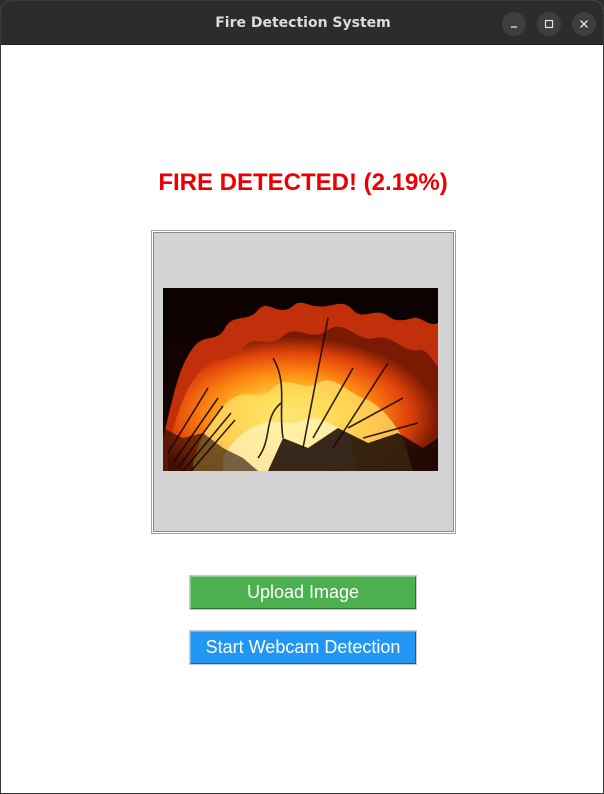 Image resolution: width=604 pixels, height=794 pixels. I want to click on close-icon, so click(584, 24).